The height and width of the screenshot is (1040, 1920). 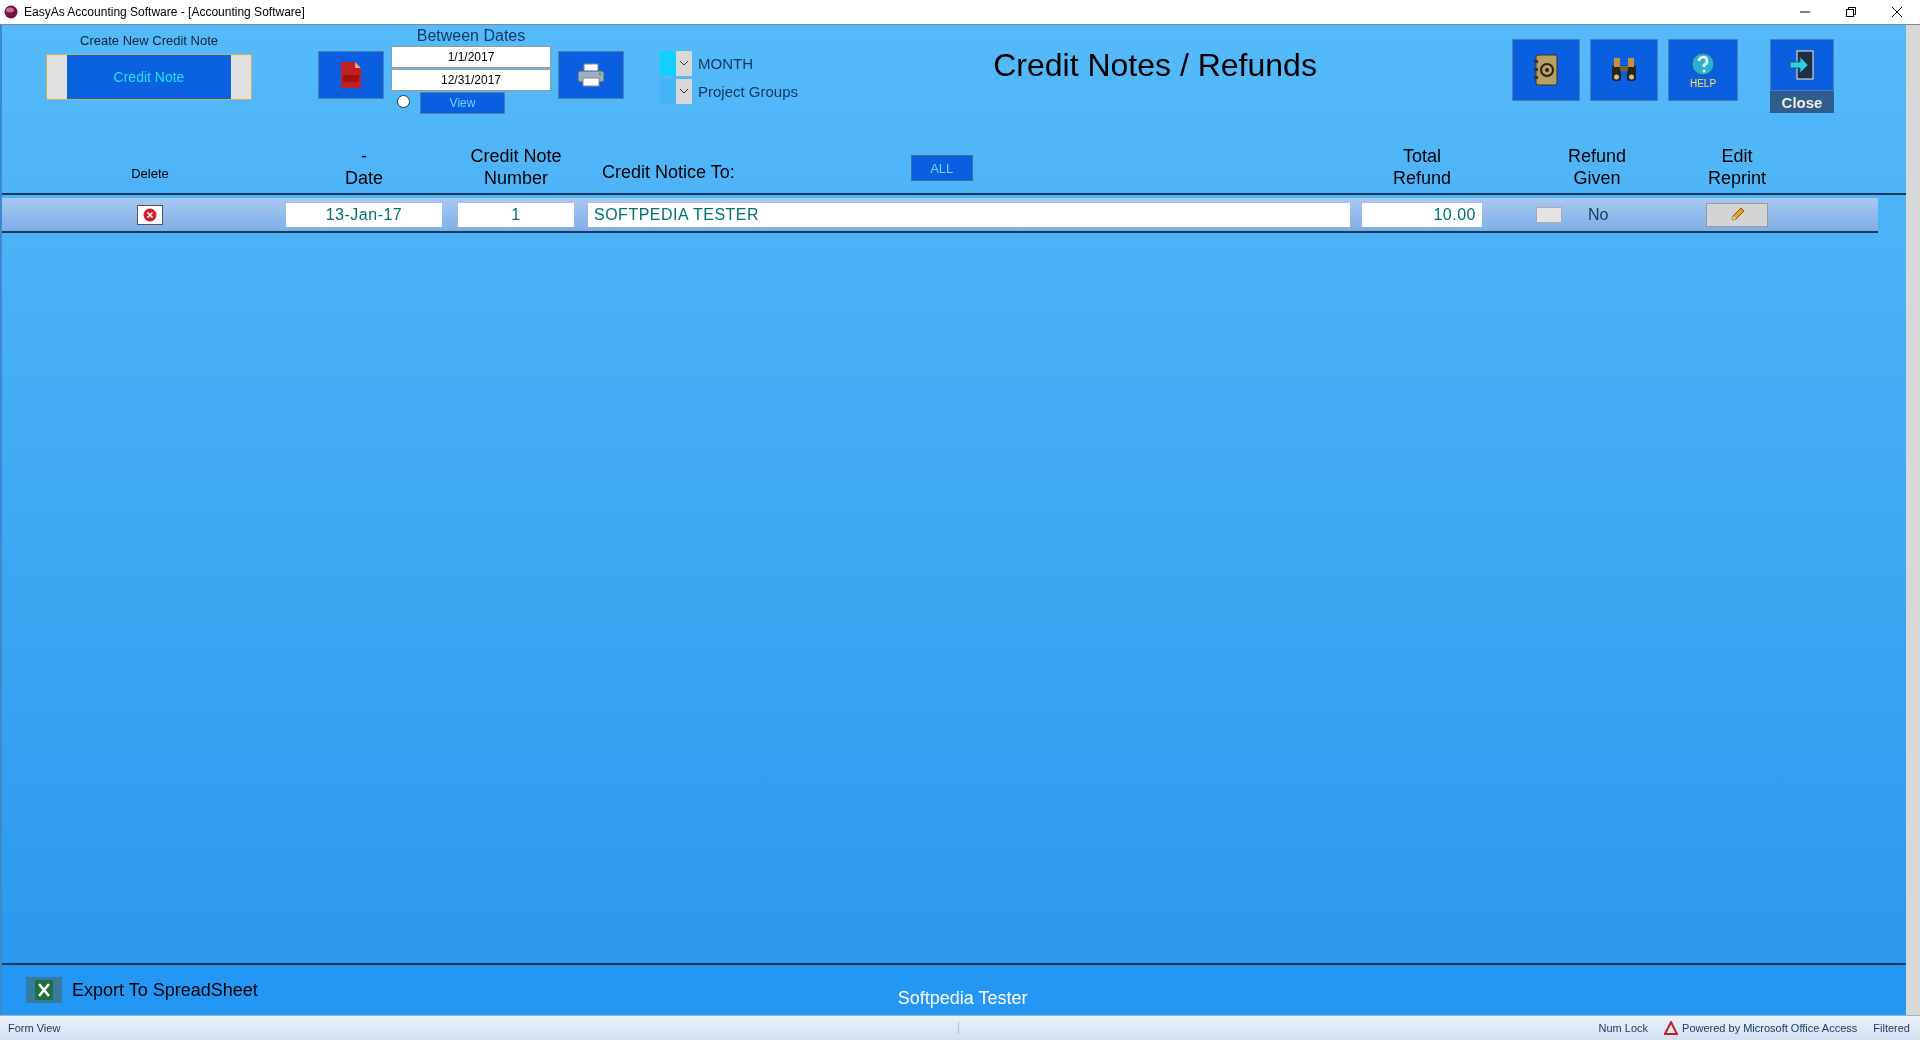 I want to click on end-date-field: 12/31/2017, so click(x=471, y=80).